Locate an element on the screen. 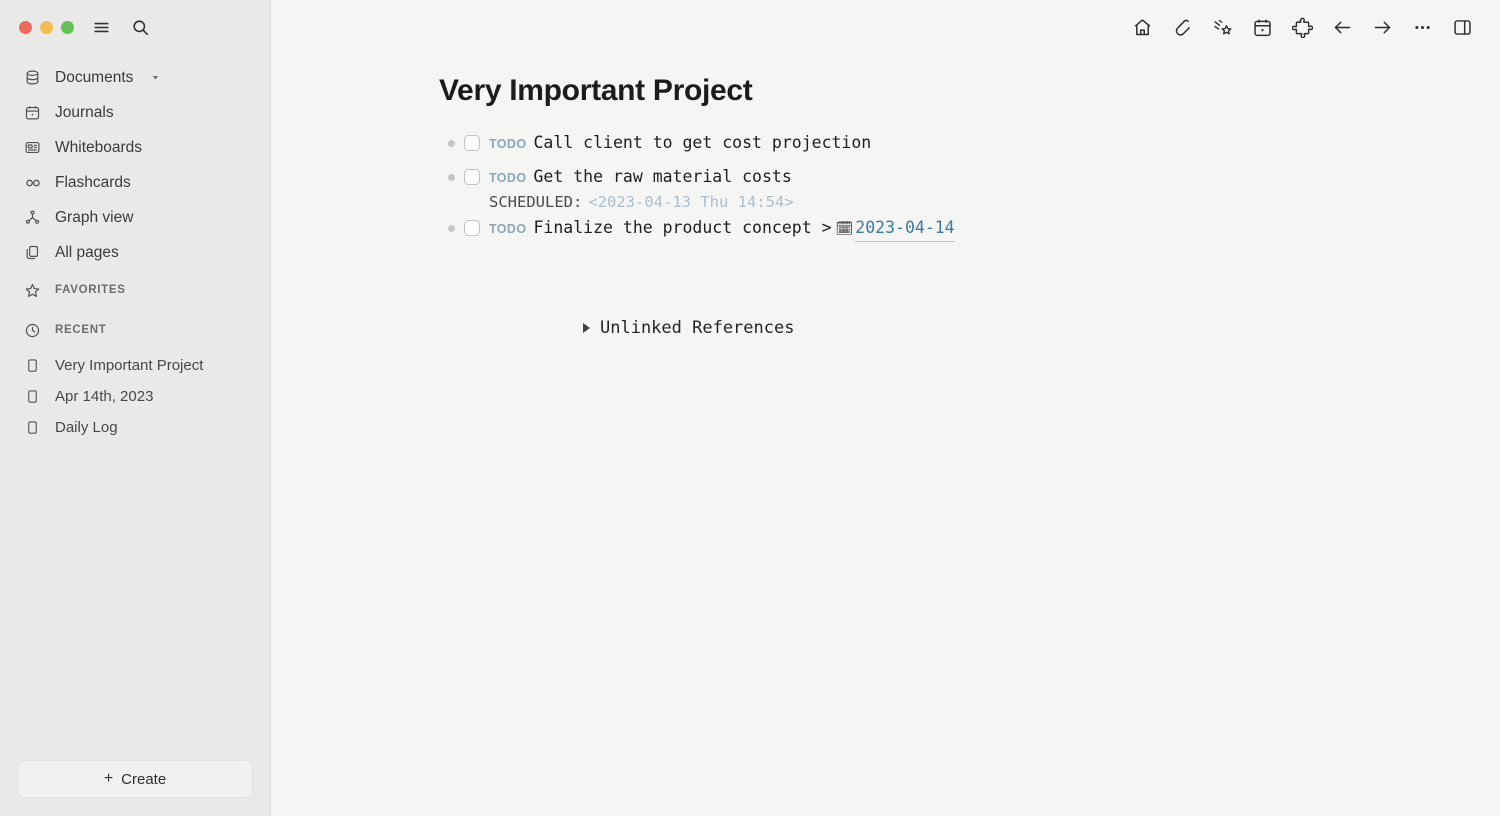 This screenshot has width=1500, height=816. recent-item-label: Very Important Project is located at coordinates (129, 365).